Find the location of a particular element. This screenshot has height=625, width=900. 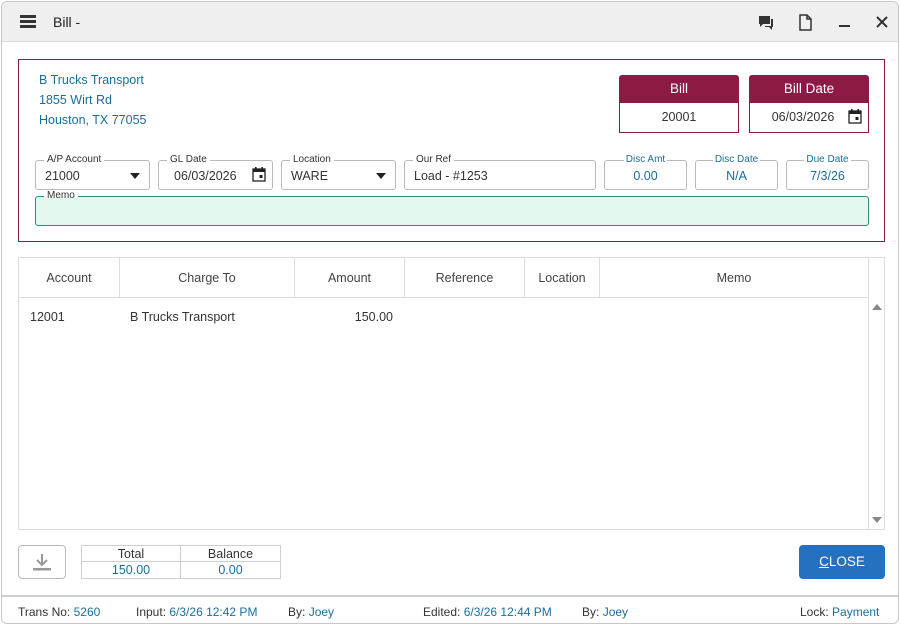

lock-label: Lock: is located at coordinates (814, 612).